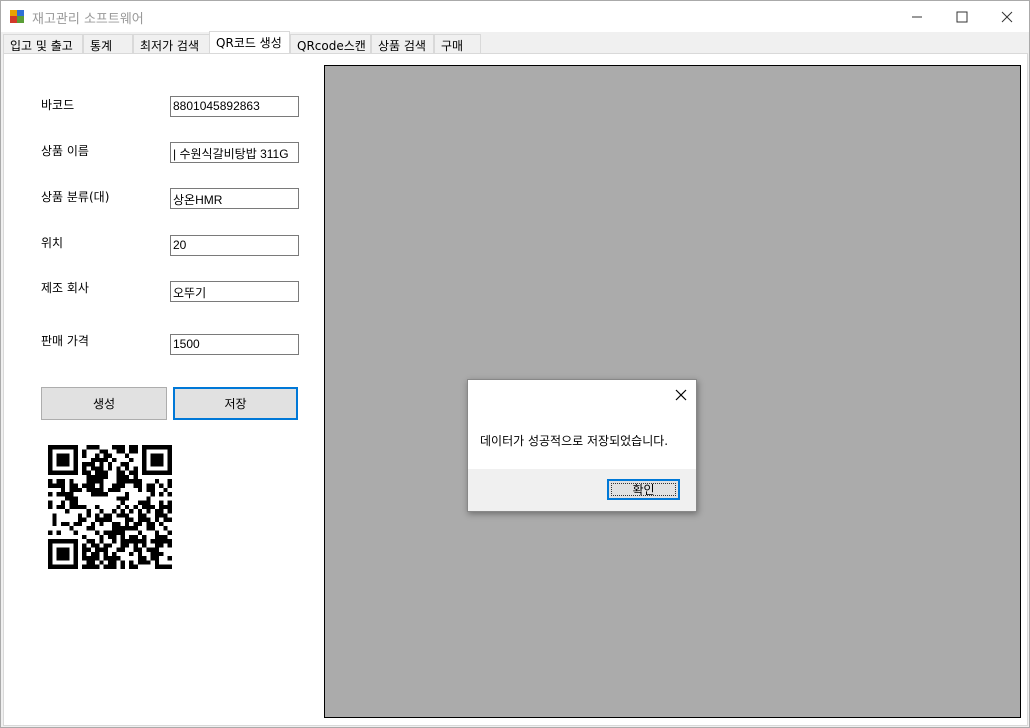  What do you see at coordinates (17, 16) in the screenshot?
I see `app-icon` at bounding box center [17, 16].